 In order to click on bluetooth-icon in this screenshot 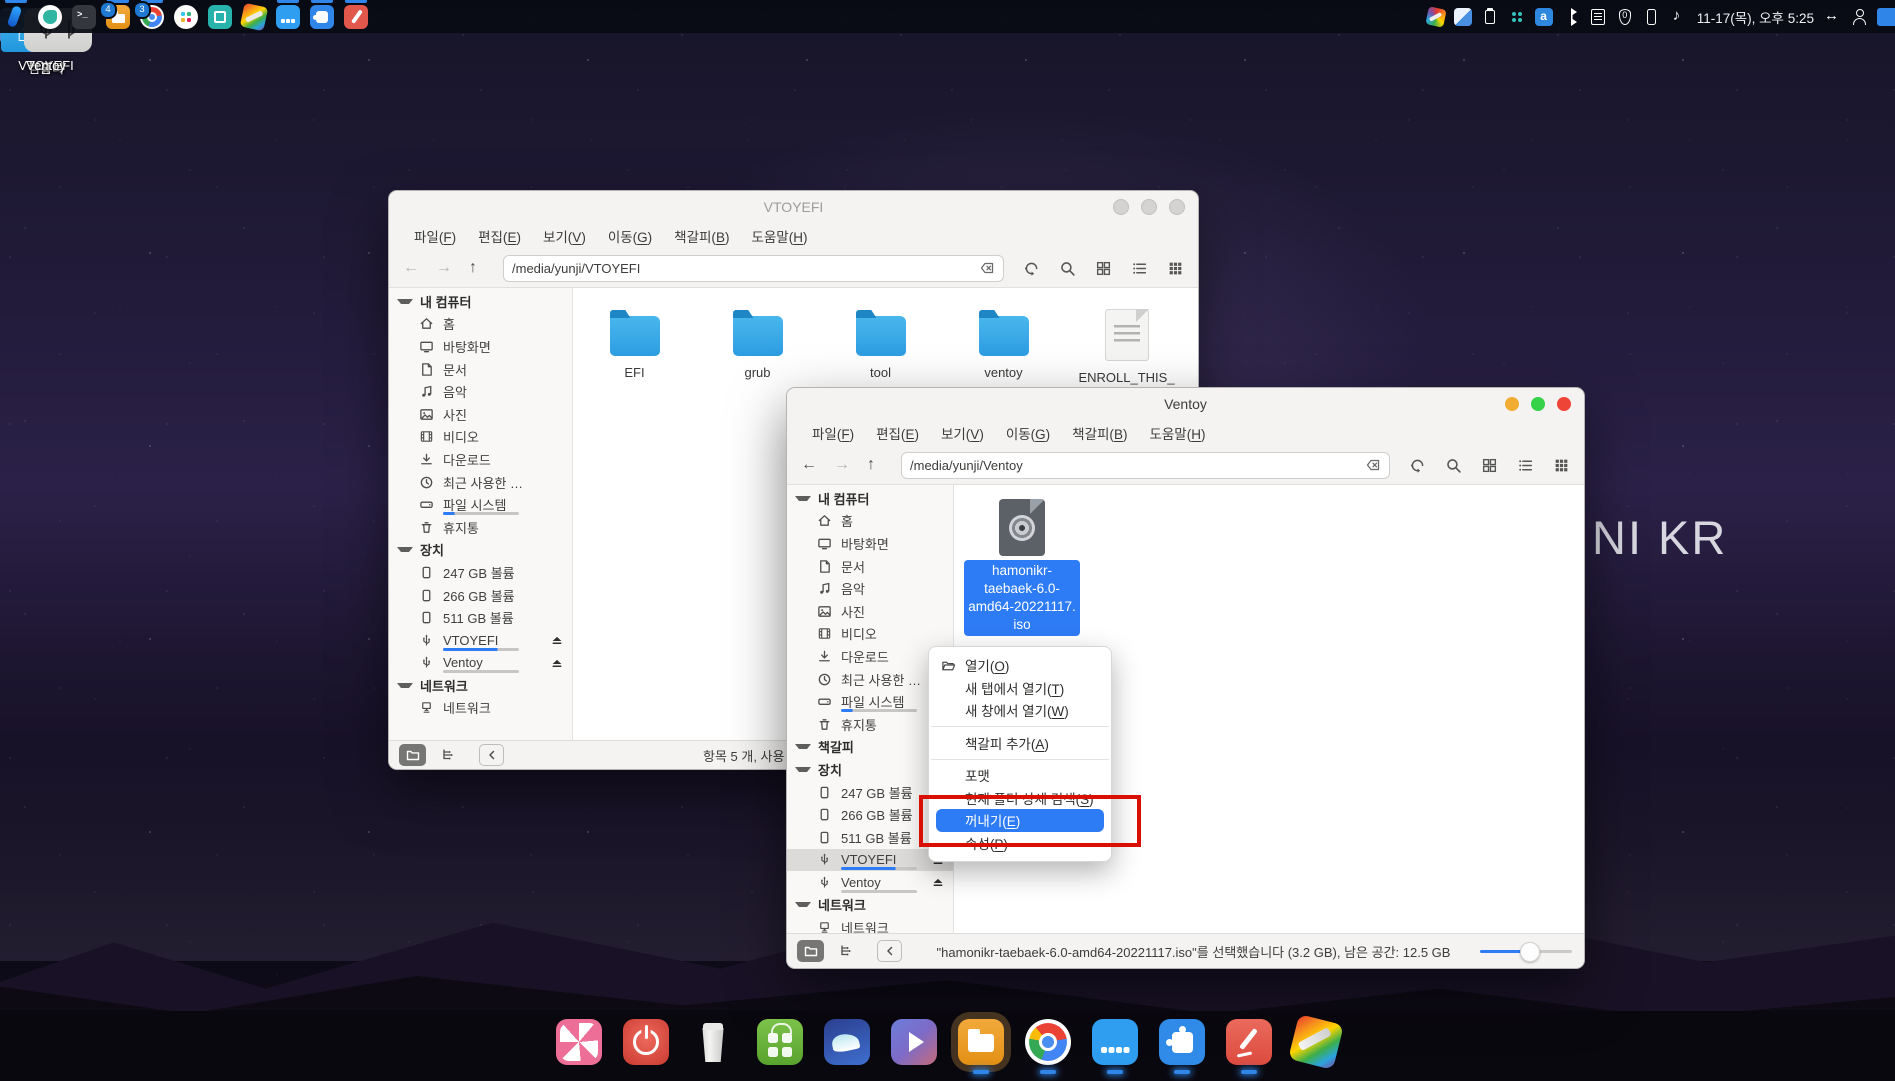, I will do `click(1570, 16)`.